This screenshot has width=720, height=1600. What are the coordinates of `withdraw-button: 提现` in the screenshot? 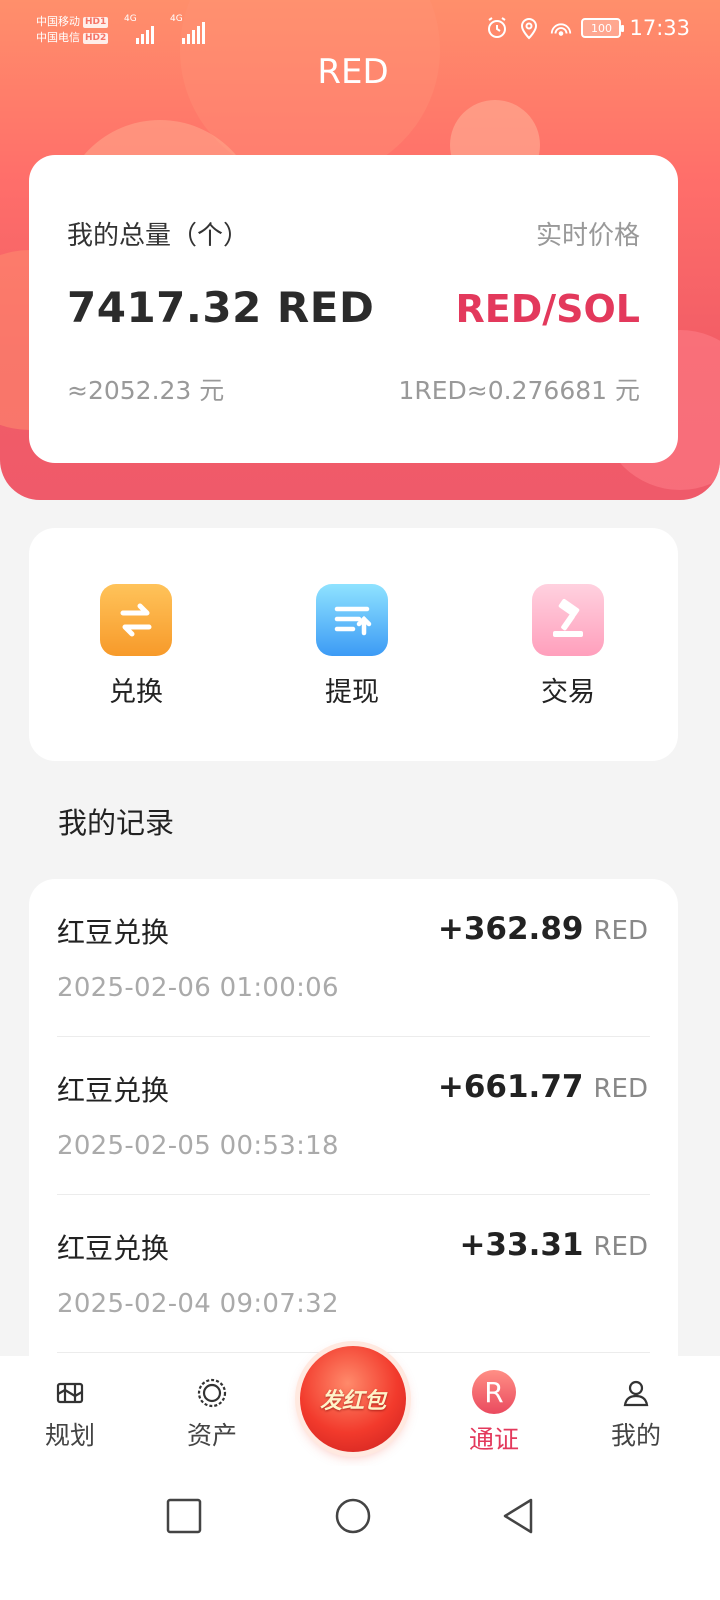 It's located at (352, 646).